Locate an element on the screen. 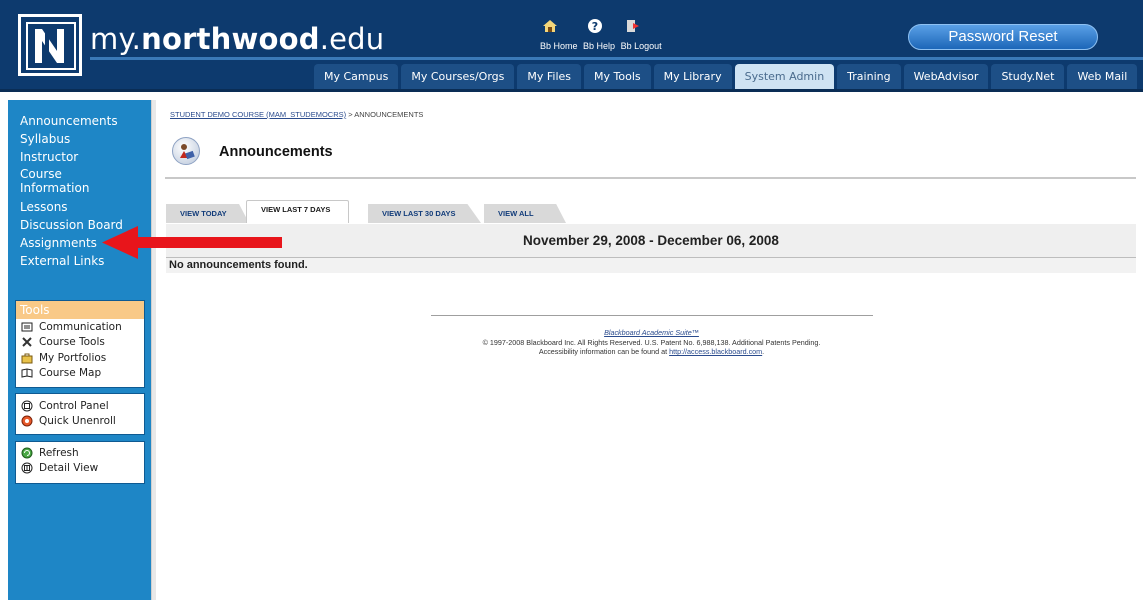 The width and height of the screenshot is (1143, 600). portfolio-icon is located at coordinates (27, 358).